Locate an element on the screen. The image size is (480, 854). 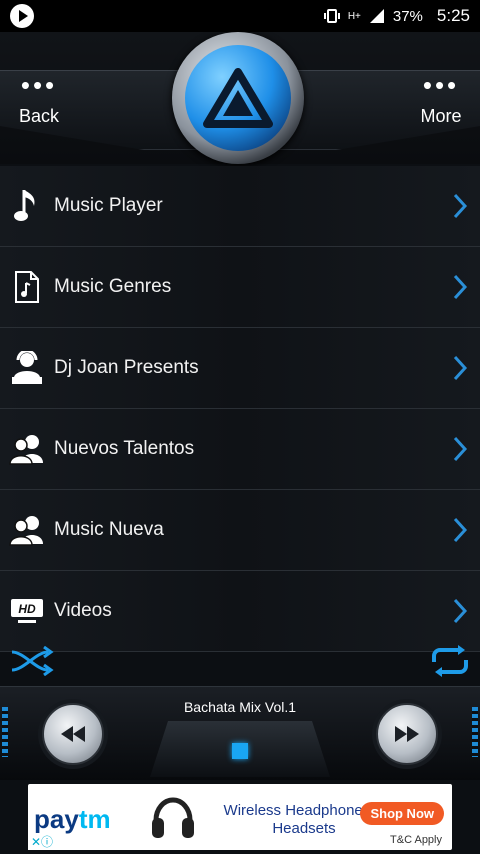
play-notification-icon is located at coordinates (22, 16).